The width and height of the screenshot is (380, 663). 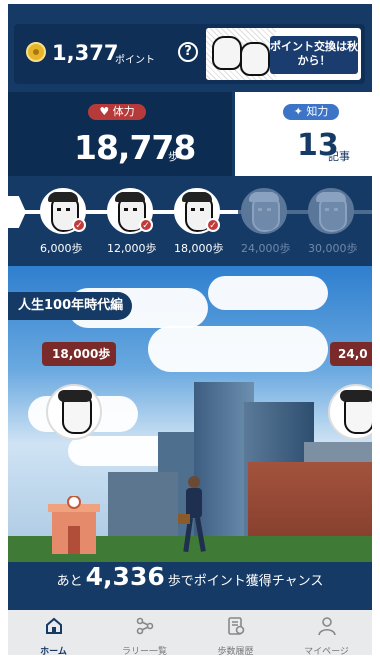 I want to click on nav-home: ホーム, so click(x=53, y=632).